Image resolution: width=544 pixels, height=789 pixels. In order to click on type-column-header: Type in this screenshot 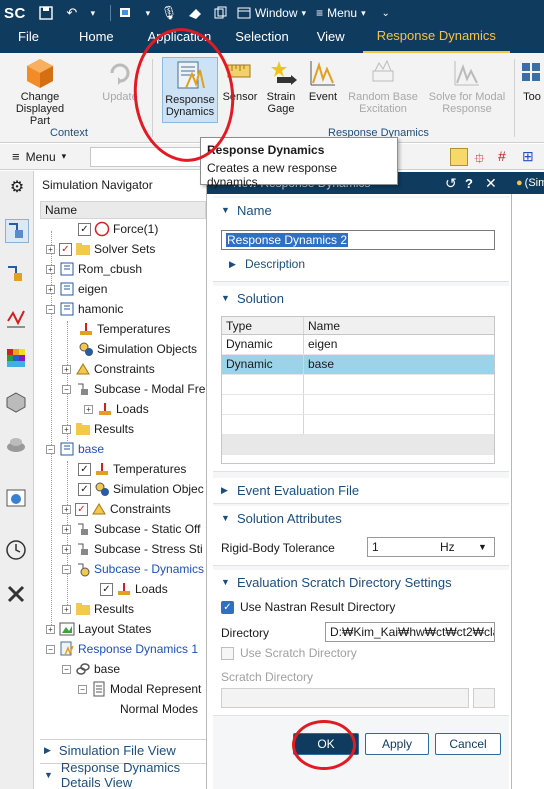, I will do `click(263, 325)`.